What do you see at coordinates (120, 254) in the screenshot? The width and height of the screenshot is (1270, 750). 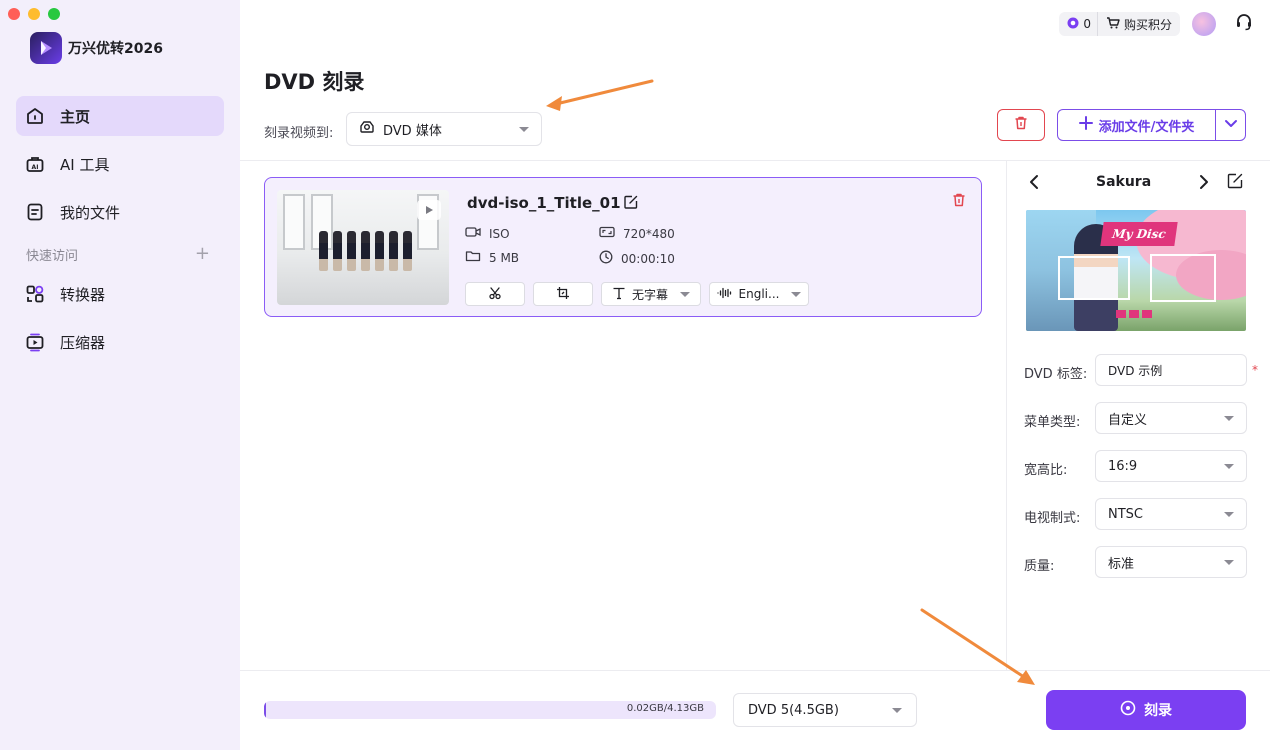 I see `quick-access-header: 快速访问 +` at bounding box center [120, 254].